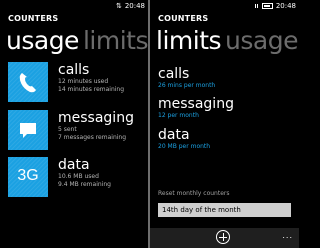 This screenshot has width=320, height=248. I want to click on 3g-icon: 3G, so click(28, 177).